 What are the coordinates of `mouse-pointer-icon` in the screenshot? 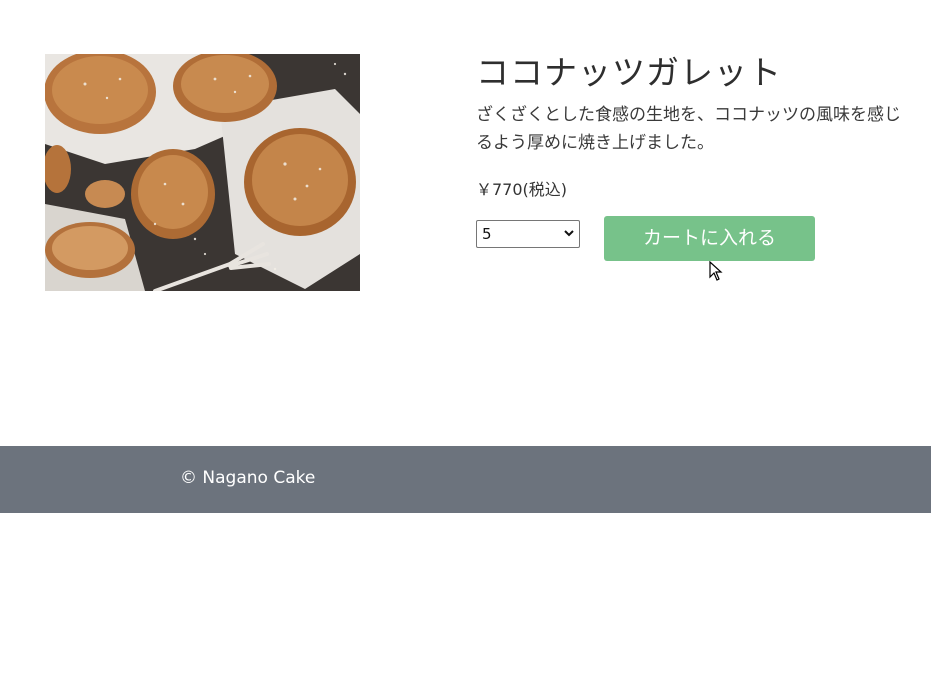 It's located at (716, 271).